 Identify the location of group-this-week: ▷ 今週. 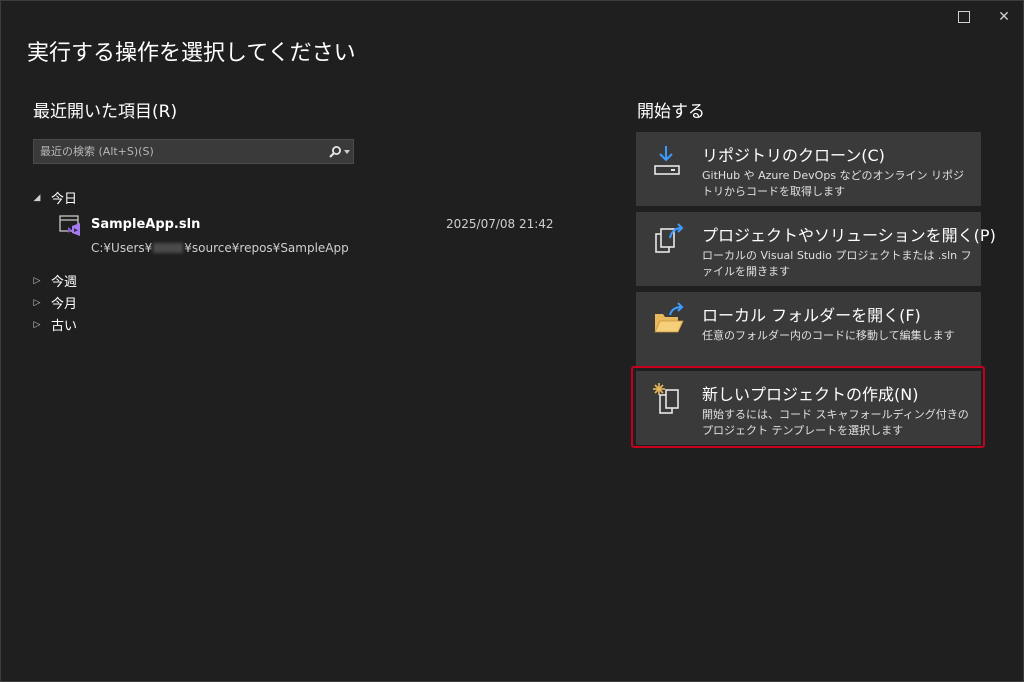
(54, 280).